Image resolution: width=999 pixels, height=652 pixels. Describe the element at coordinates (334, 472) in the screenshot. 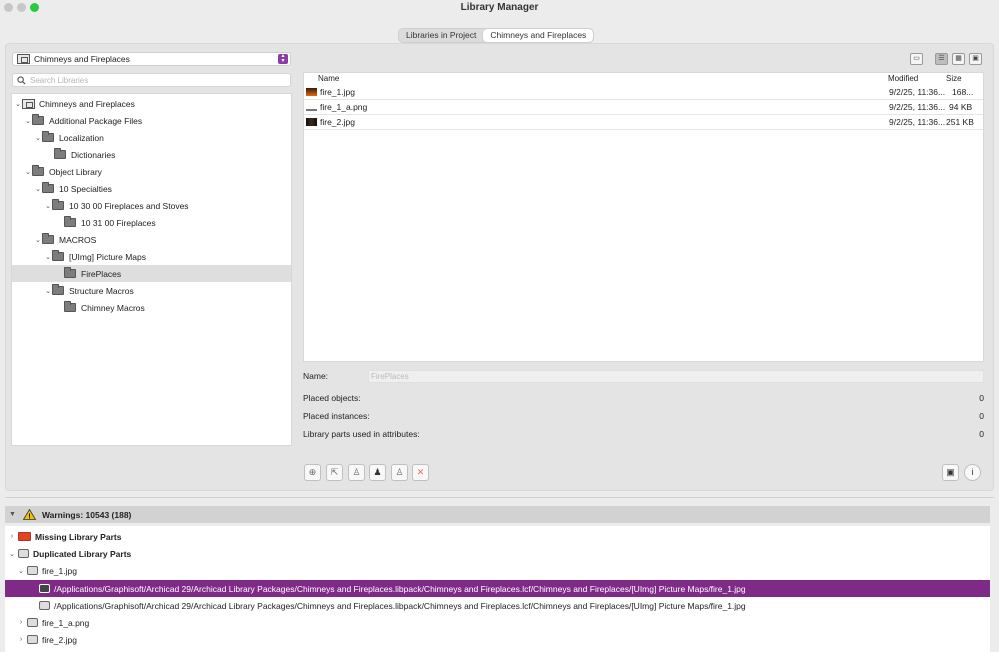

I see `open-folder-icon: ⇱` at that location.